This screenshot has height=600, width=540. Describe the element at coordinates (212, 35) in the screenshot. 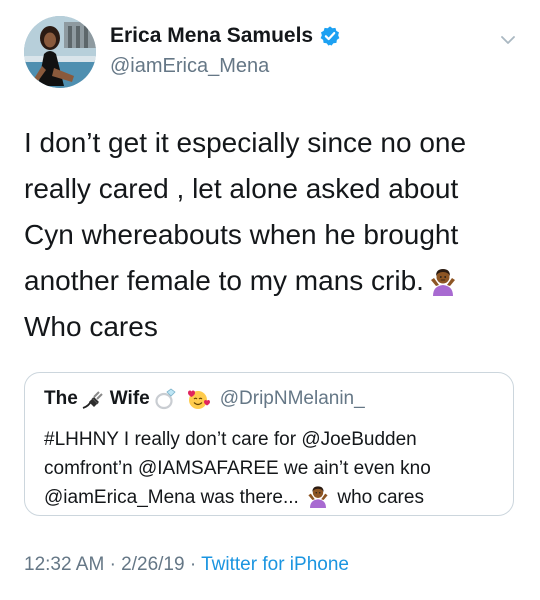

I see `author-name-text: Erica Mena Samuels` at that location.